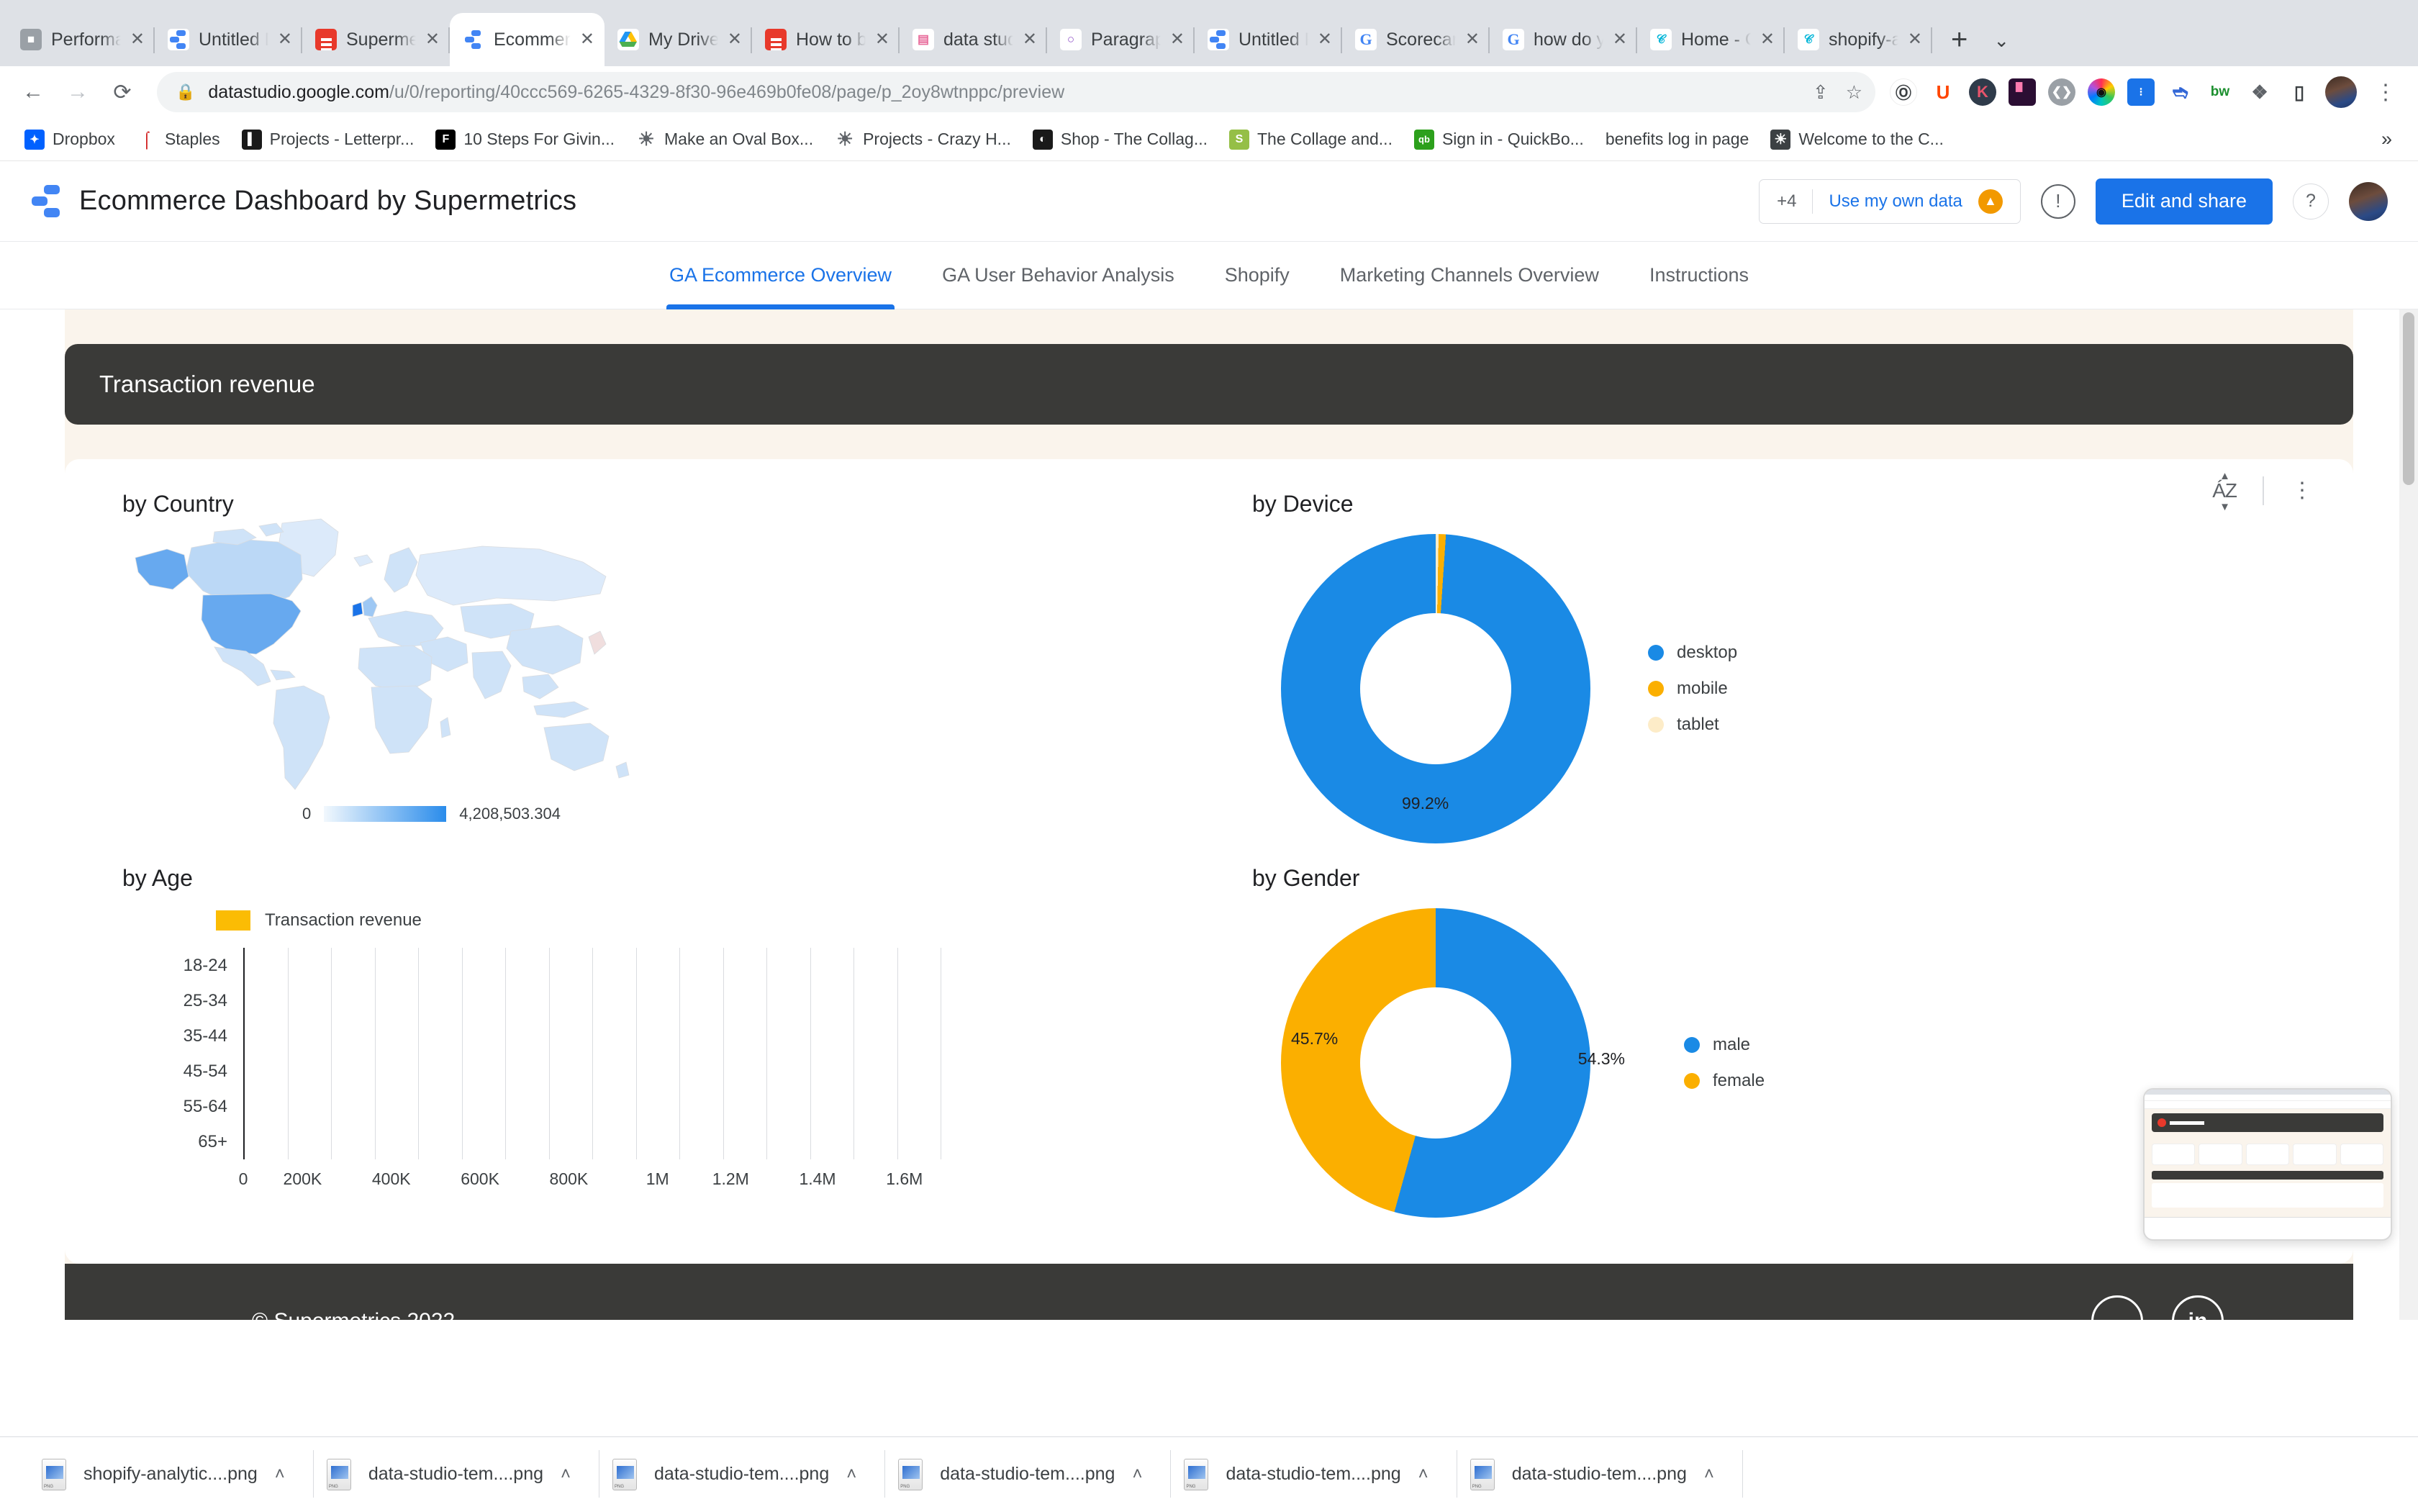 The height and width of the screenshot is (1512, 2418). I want to click on new-tab-button: +, so click(1959, 45).